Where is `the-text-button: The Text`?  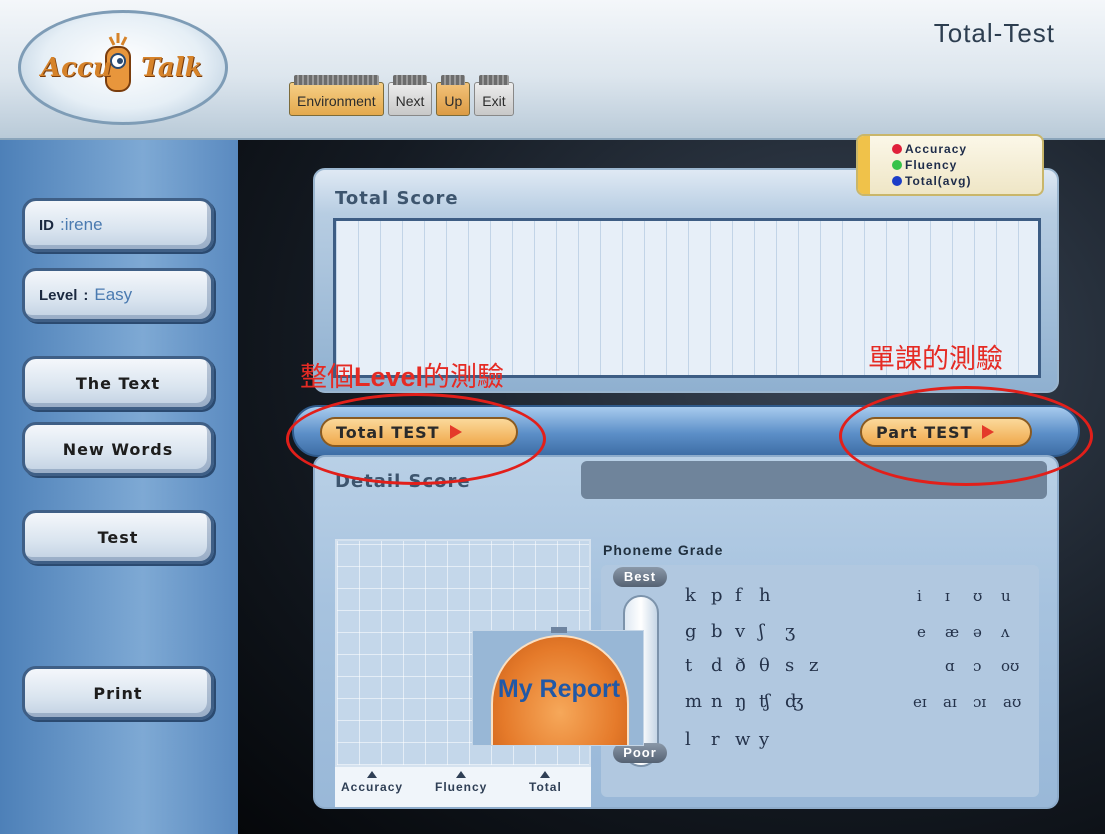 the-text-button: The Text is located at coordinates (118, 383).